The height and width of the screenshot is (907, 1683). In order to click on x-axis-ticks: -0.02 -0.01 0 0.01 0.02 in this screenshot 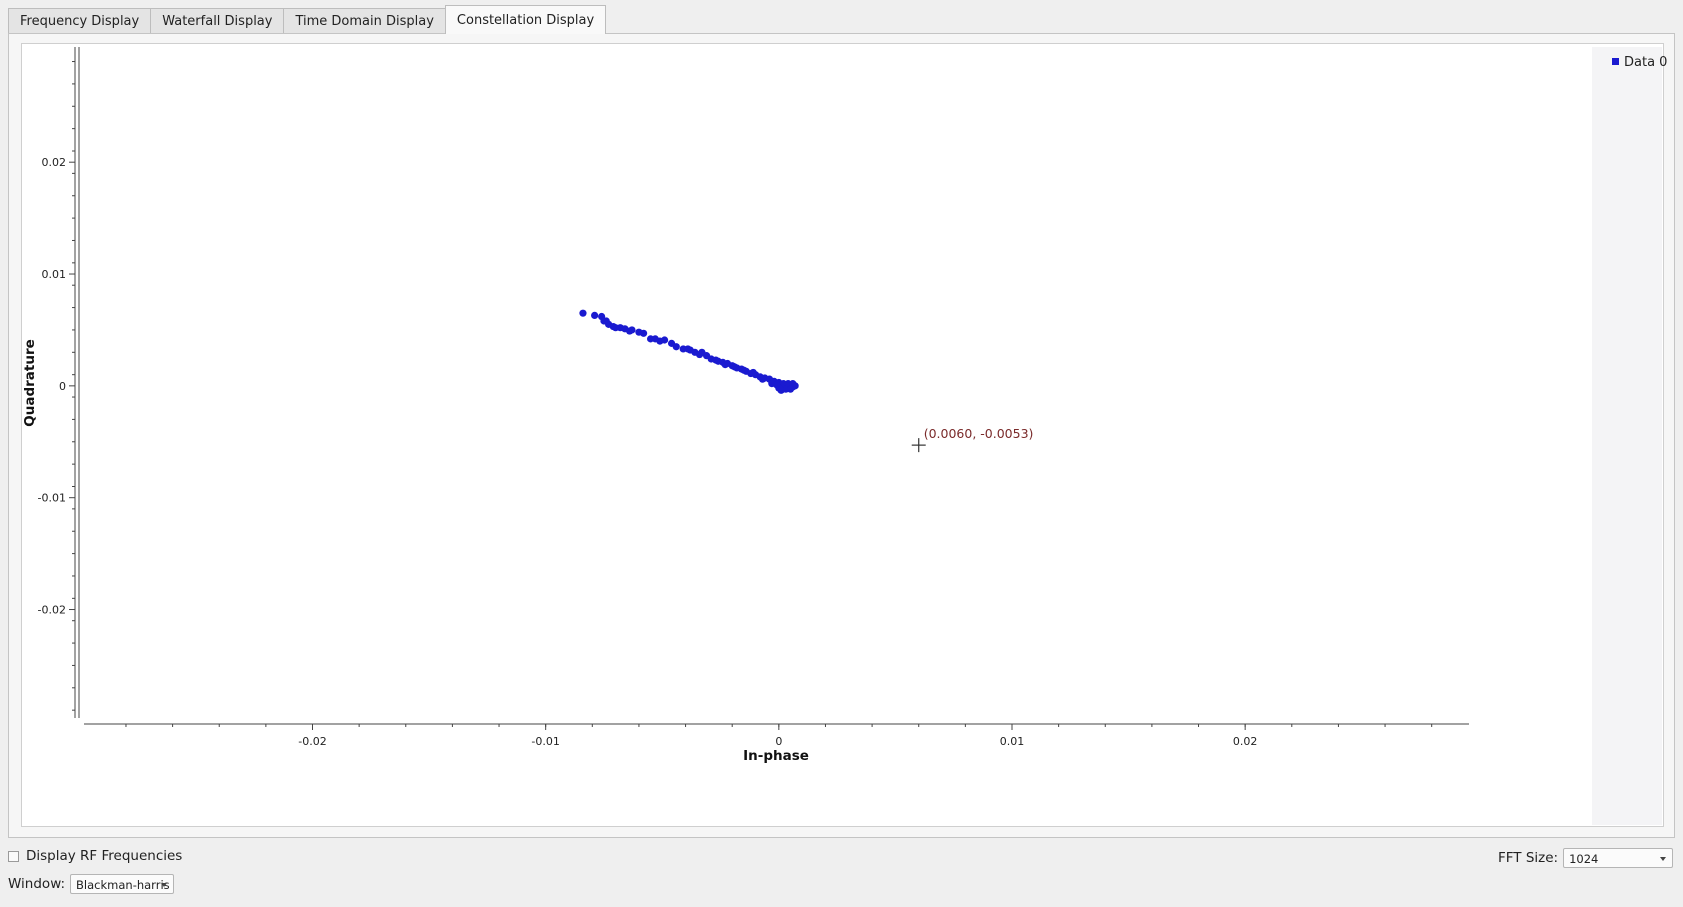, I will do `click(779, 736)`.